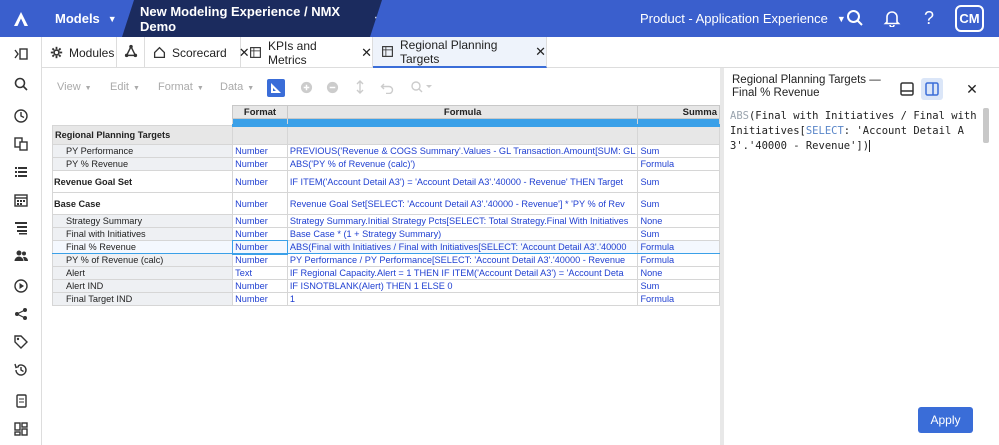 This screenshot has width=999, height=445. What do you see at coordinates (21, 228) in the screenshot?
I see `hierarchy-list-icon` at bounding box center [21, 228].